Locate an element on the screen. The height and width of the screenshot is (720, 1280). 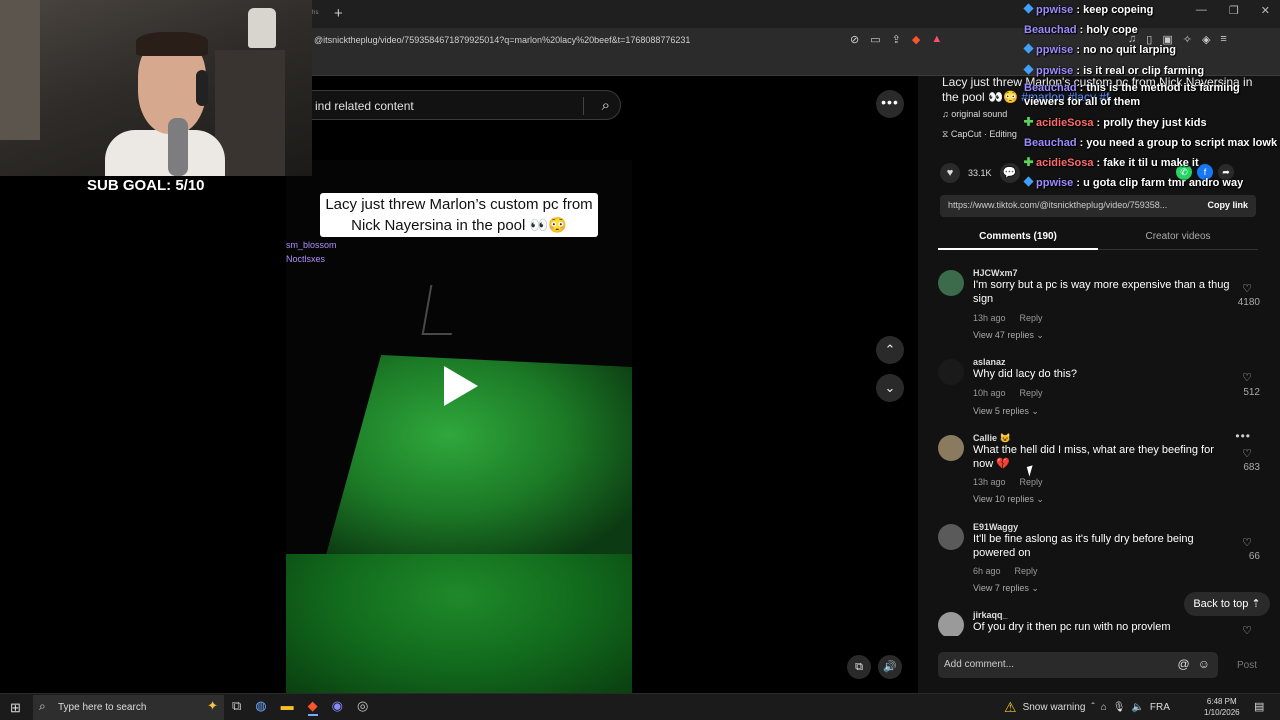
clock-time: 6:48 PM is located at coordinates (1221, 701).